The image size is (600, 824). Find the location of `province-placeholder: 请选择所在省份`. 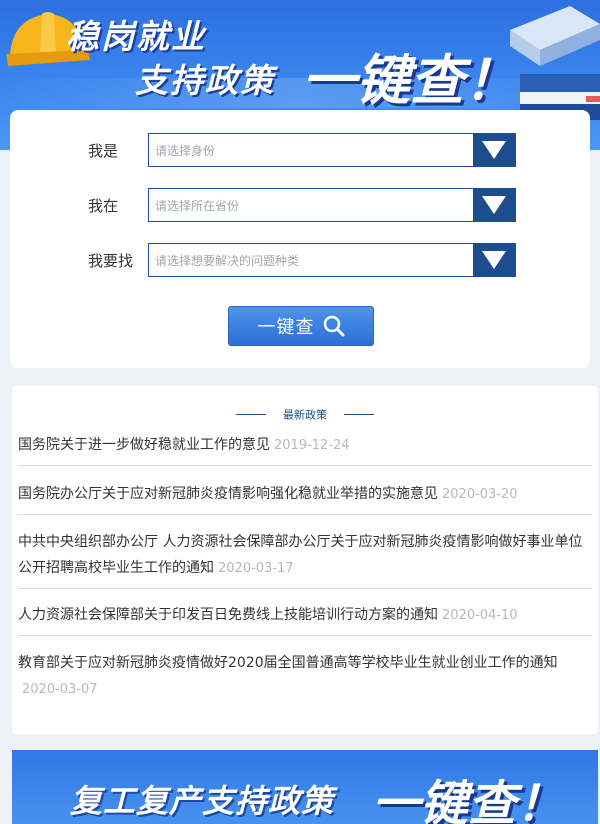

province-placeholder: 请选择所在省份 is located at coordinates (197, 206).